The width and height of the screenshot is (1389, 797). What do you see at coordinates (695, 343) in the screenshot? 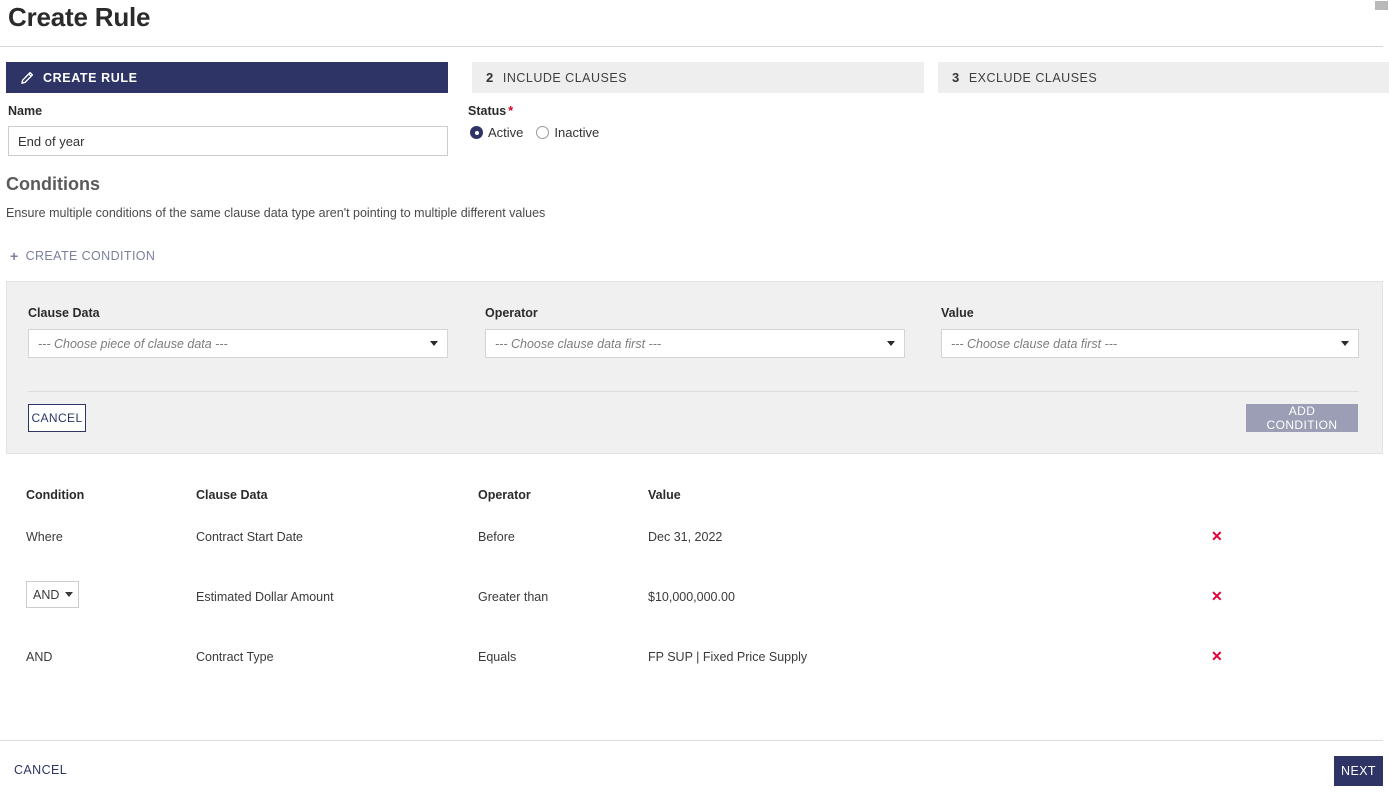
I see `operator-select: --- Choose clause data first ---` at bounding box center [695, 343].